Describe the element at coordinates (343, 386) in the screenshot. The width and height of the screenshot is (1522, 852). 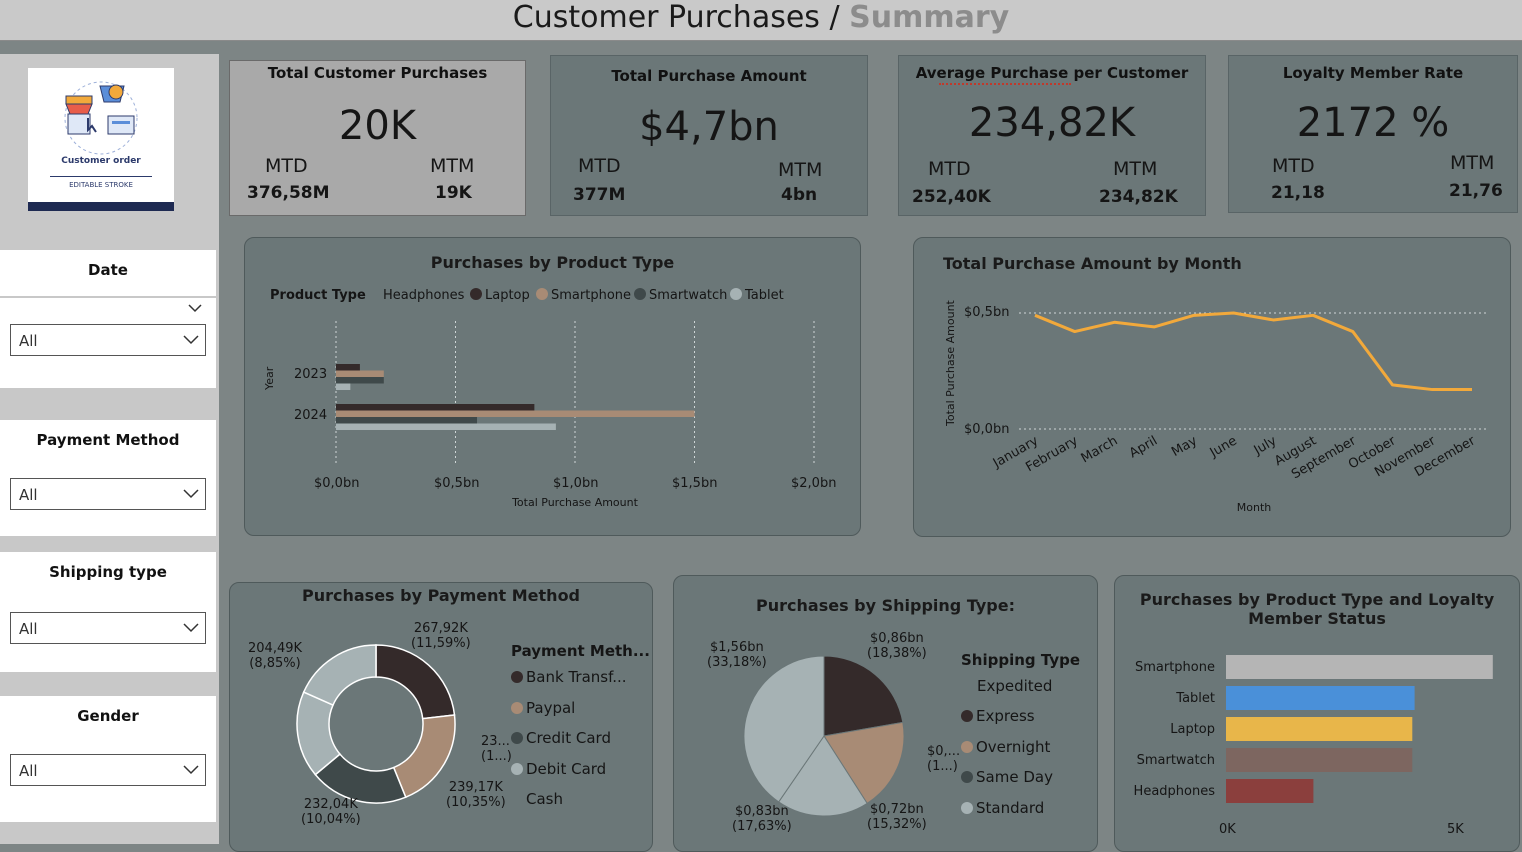
I see `bar-tablet-2023` at that location.